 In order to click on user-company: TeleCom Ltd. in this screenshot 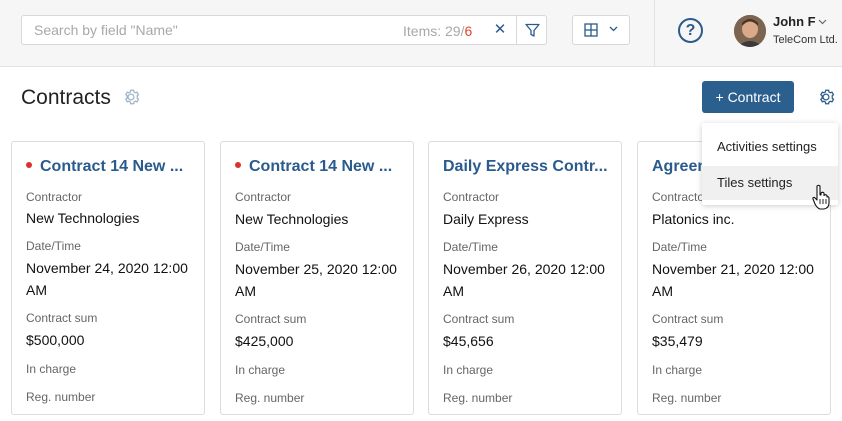, I will do `click(805, 40)`.